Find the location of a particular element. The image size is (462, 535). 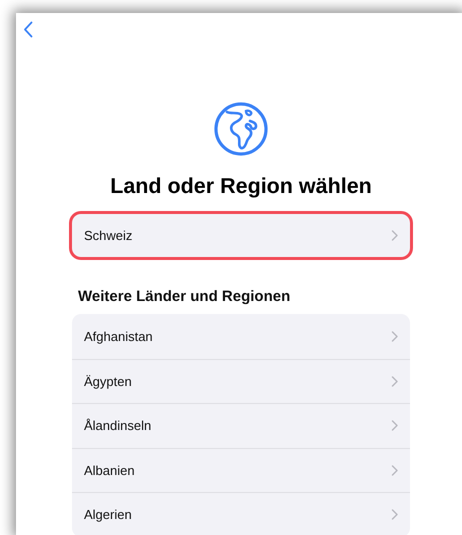

country-row: Ägypten is located at coordinates (241, 380).